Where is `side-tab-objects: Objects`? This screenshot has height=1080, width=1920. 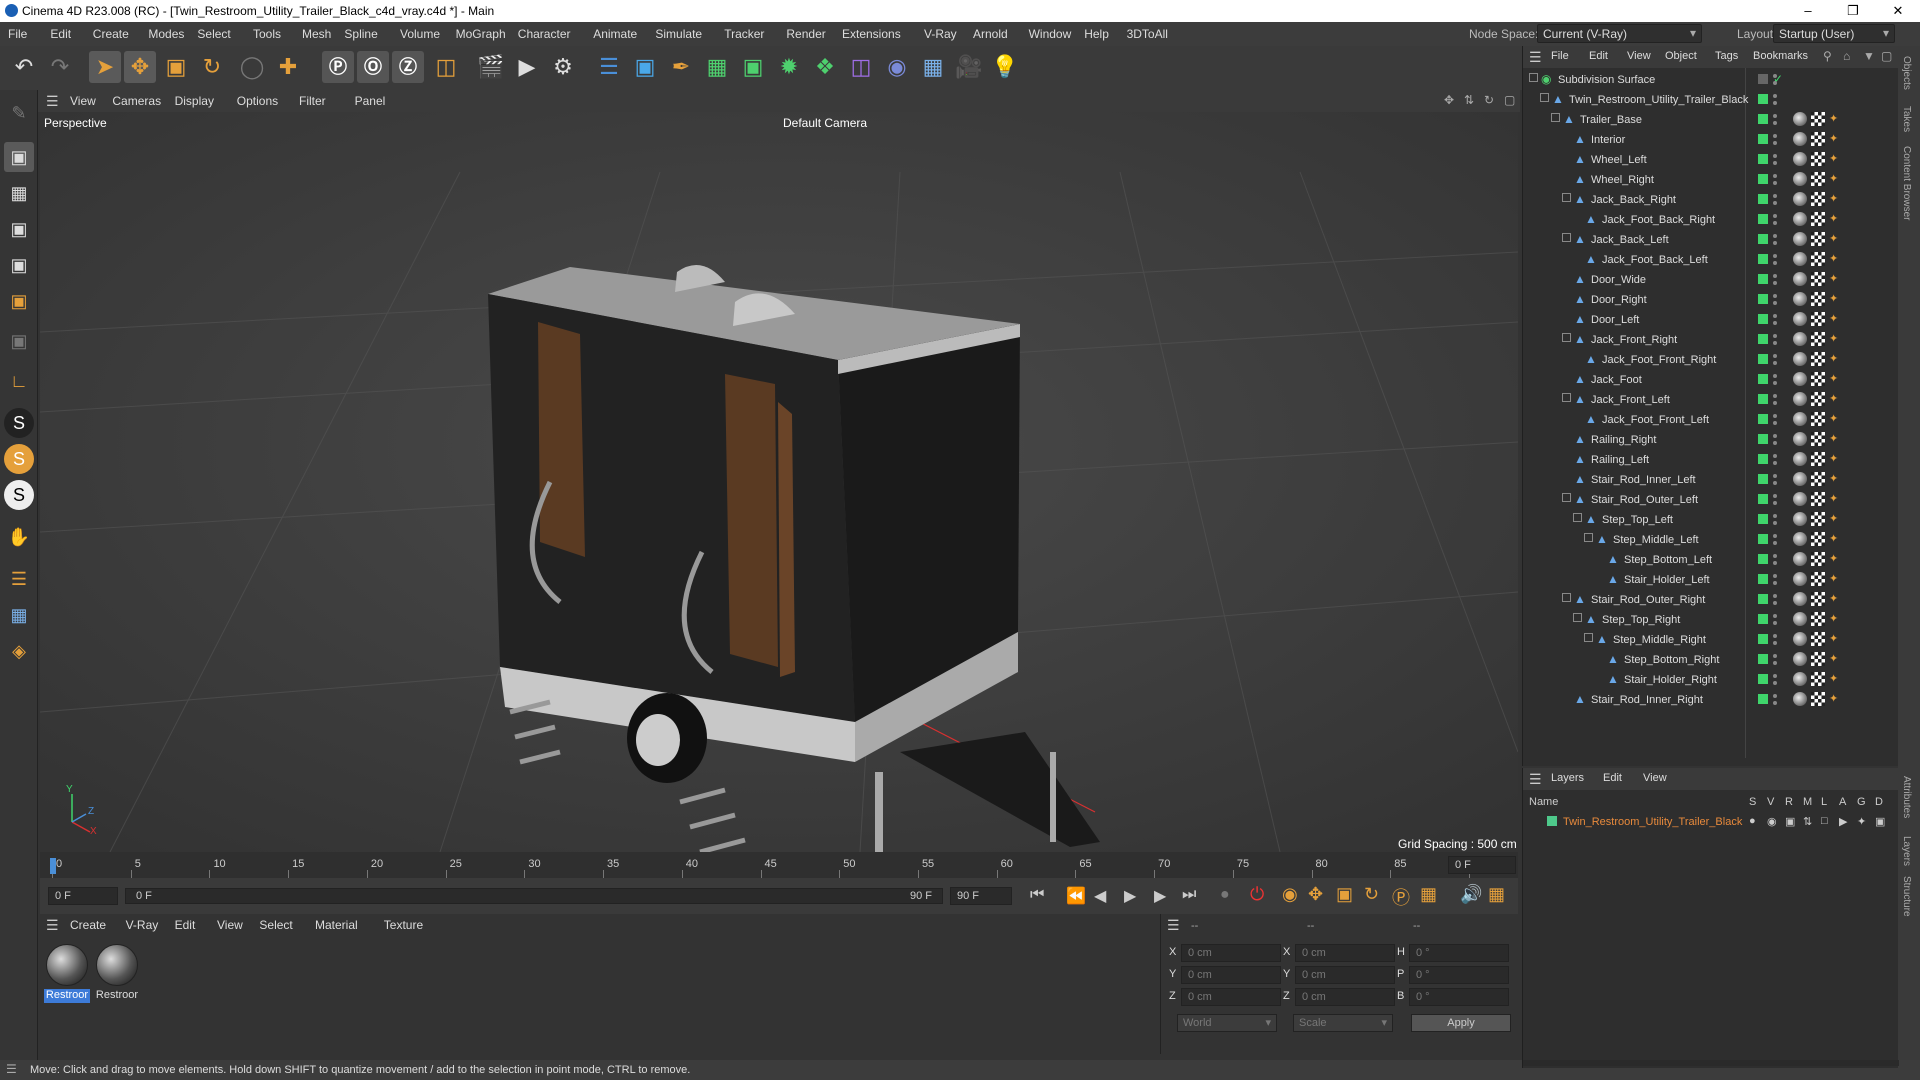 side-tab-objects: Objects is located at coordinates (1906, 73).